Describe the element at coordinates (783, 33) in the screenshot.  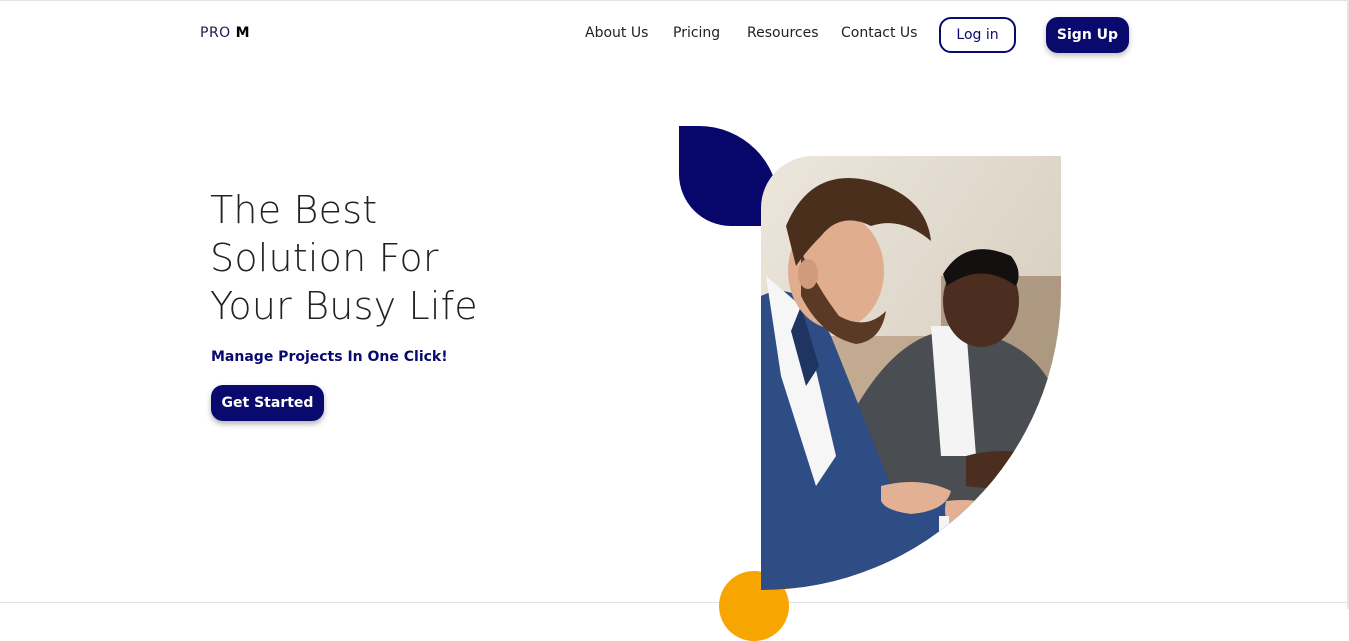
I see `nav-resources: Resources` at that location.